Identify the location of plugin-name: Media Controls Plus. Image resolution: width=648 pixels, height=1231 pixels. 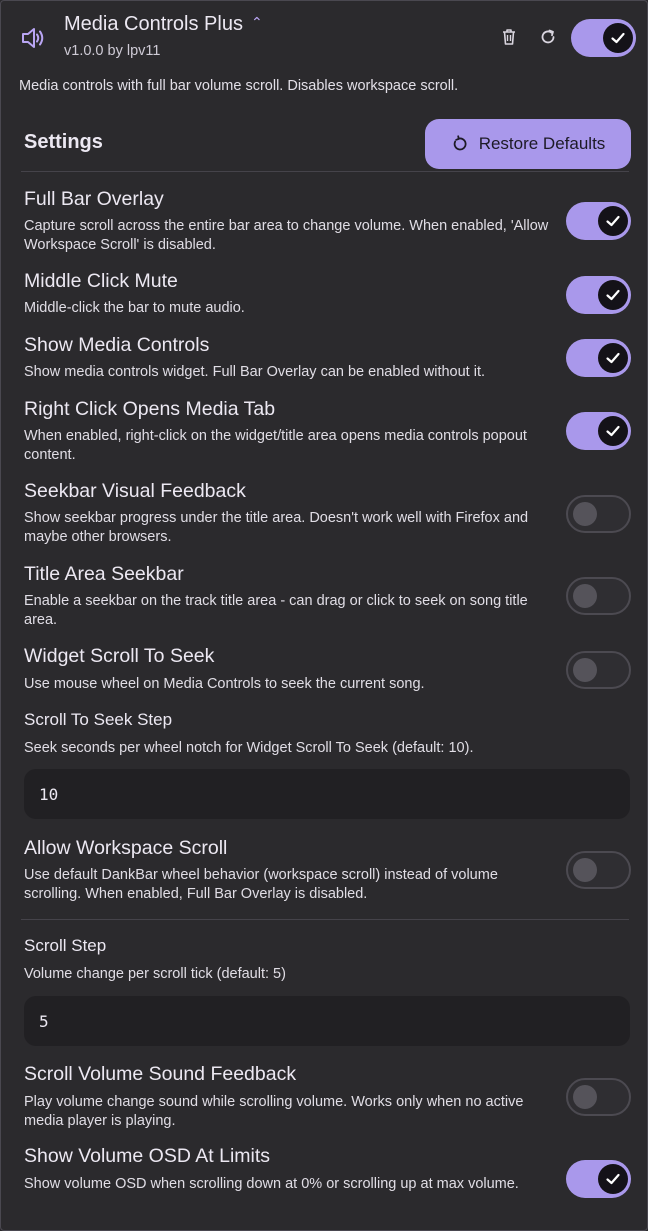
(153, 24).